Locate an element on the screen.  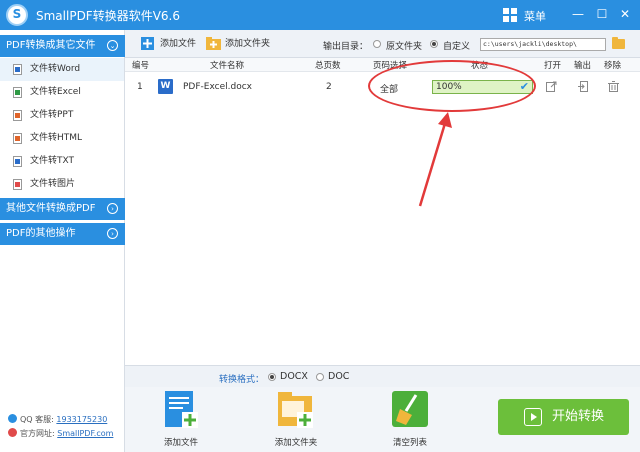
sidebar-item-label: 文件转Word is located at coordinates (55, 69).